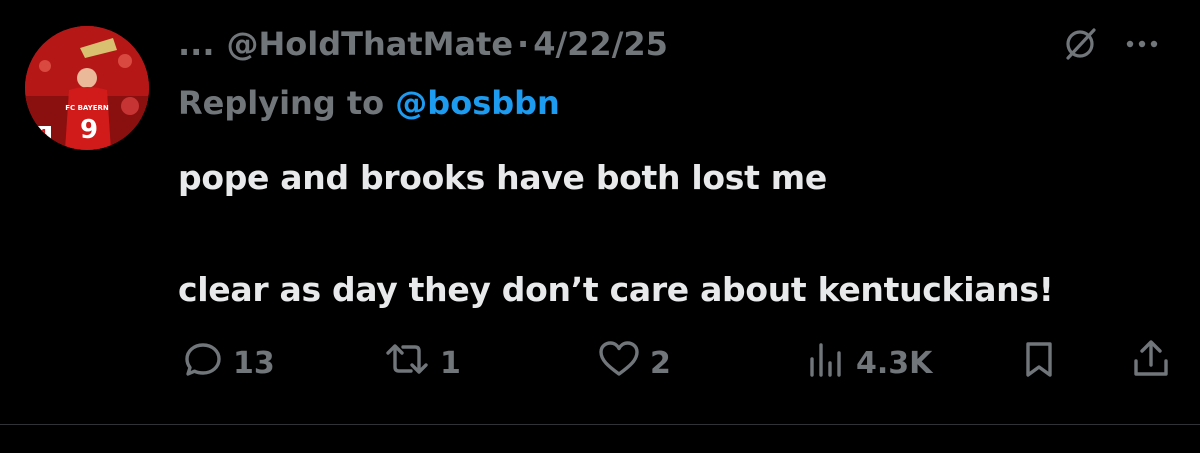 This screenshot has height=453, width=1200. I want to click on bookmark-button, so click(1039, 363).